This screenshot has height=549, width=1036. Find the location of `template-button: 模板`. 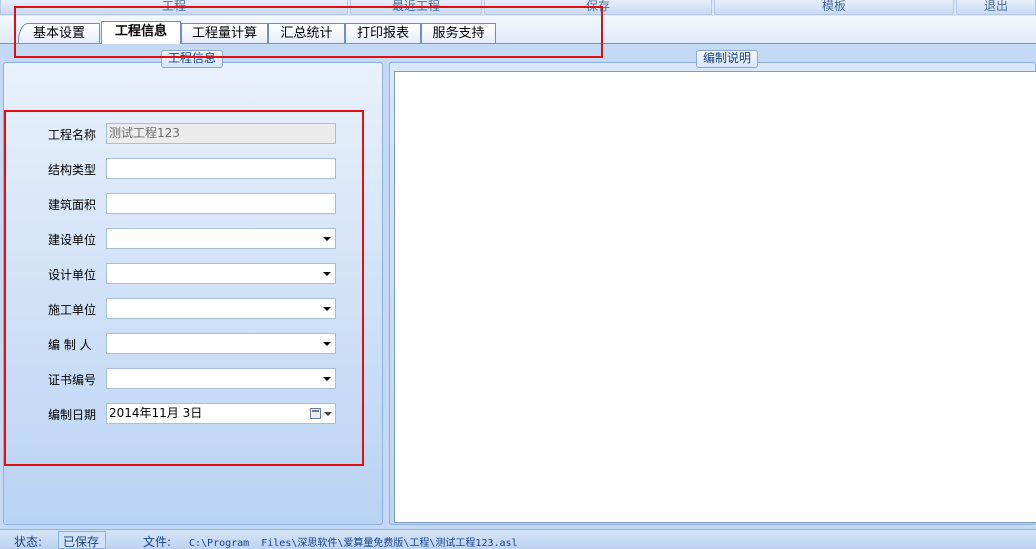

template-button: 模板 is located at coordinates (834, 7).